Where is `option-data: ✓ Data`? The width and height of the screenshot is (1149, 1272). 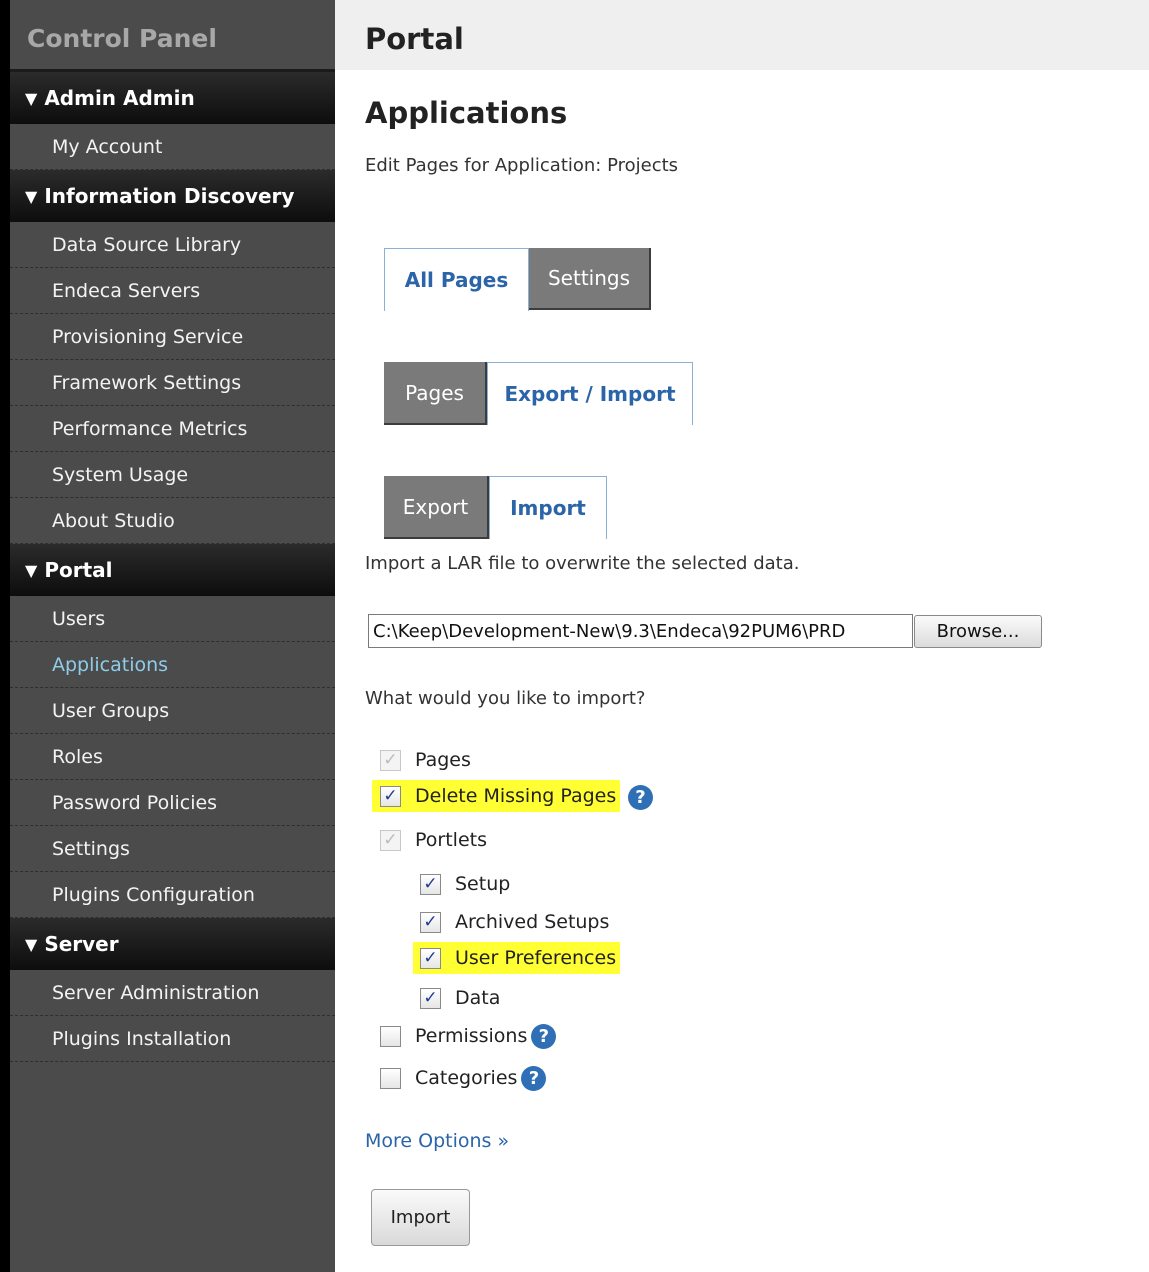
option-data: ✓ Data is located at coordinates (460, 998).